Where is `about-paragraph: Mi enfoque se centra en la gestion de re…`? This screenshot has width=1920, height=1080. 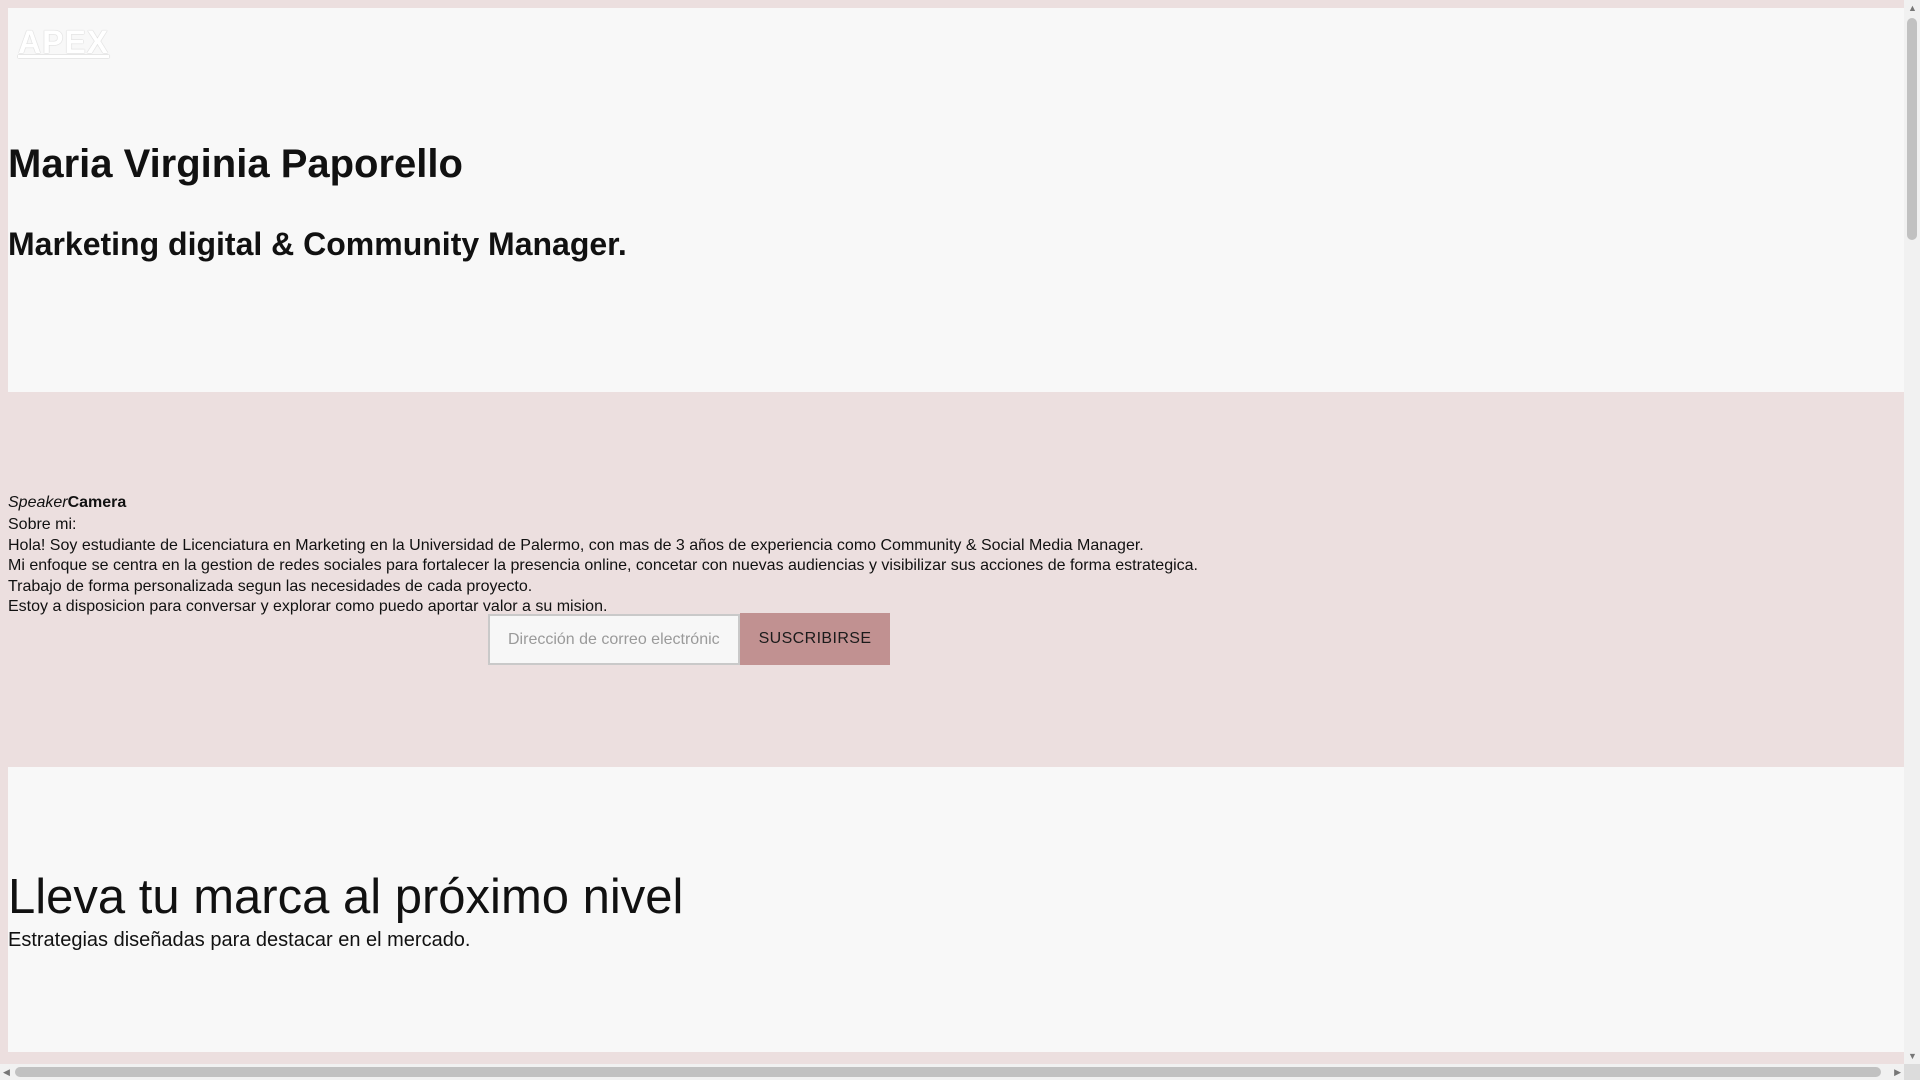
about-paragraph: Mi enfoque se centra en la gestion de re… is located at coordinates (603, 566).